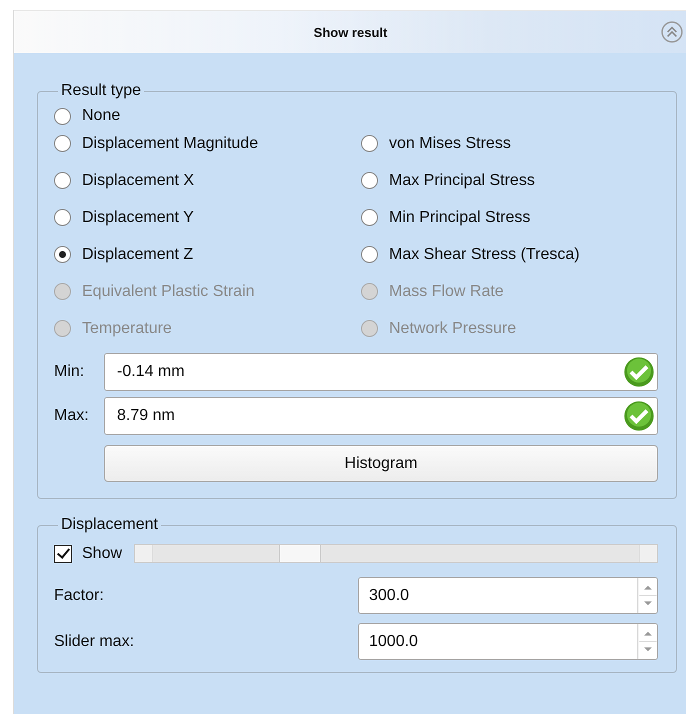  Describe the element at coordinates (207, 143) in the screenshot. I see `radio-option: Displacement Magnitude` at that location.